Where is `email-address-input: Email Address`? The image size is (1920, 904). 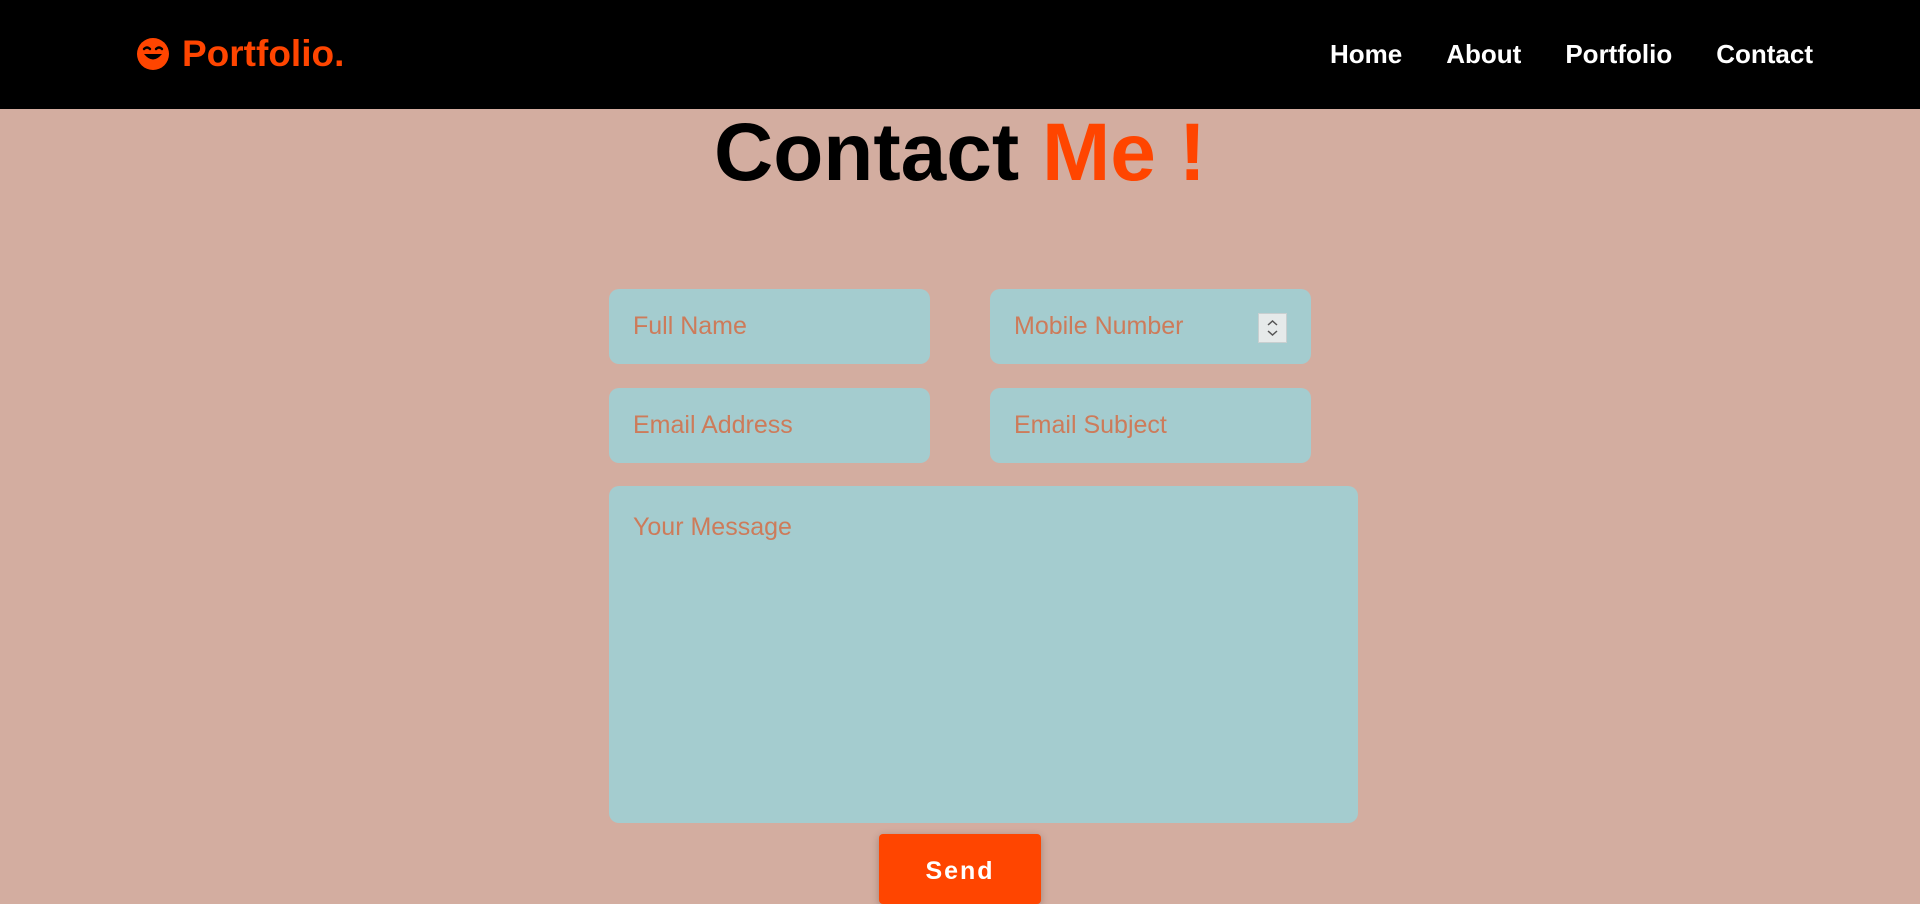 email-address-input: Email Address is located at coordinates (769, 425).